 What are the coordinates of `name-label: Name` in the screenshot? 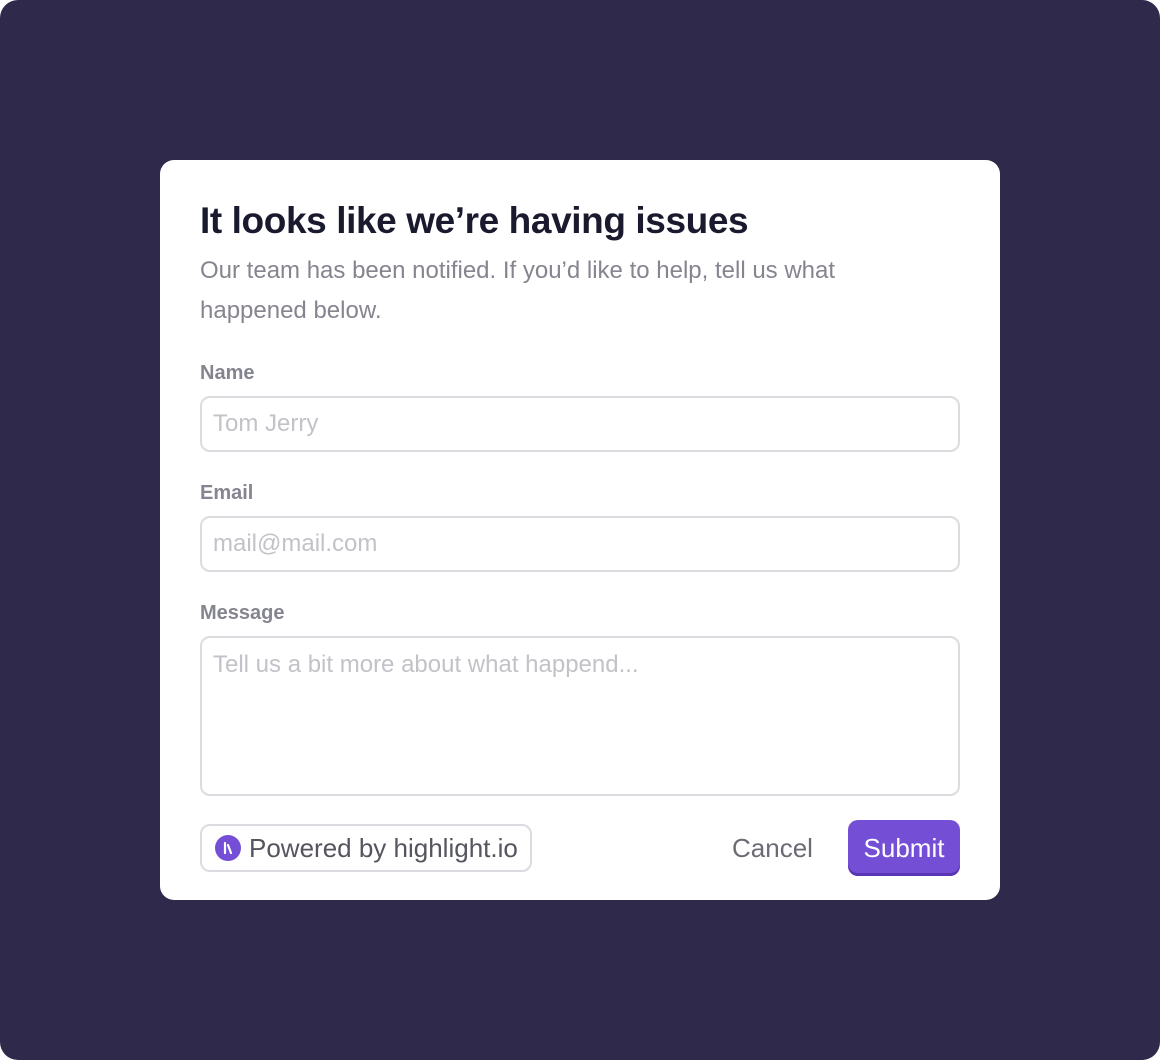 It's located at (227, 373).